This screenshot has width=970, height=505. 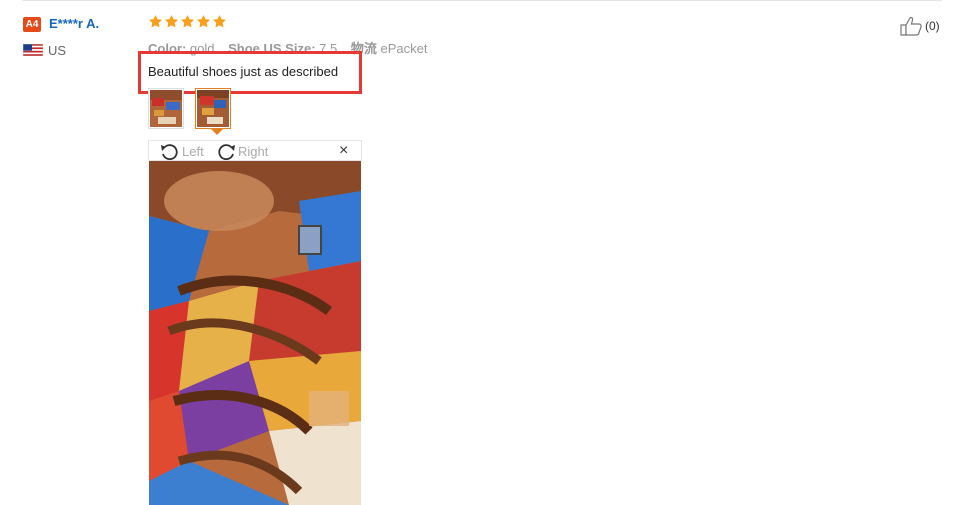 What do you see at coordinates (33, 50) in the screenshot?
I see `us-flag-icon` at bounding box center [33, 50].